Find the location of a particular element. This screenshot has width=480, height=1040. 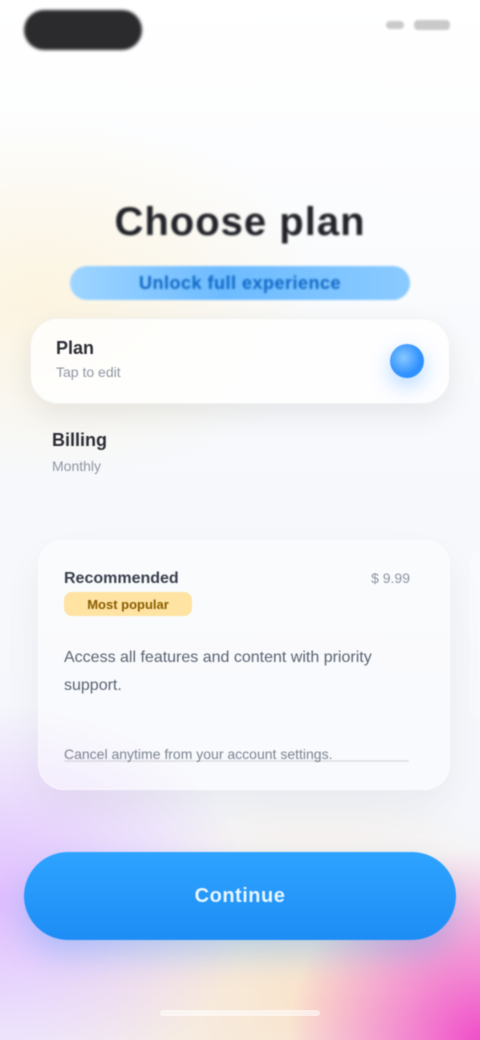

continue-button: Continue is located at coordinates (240, 896).